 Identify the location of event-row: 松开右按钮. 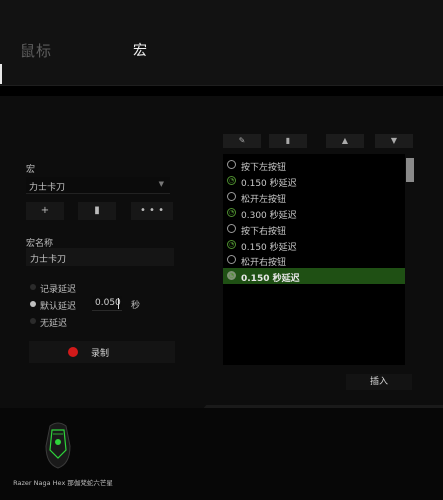
(314, 260).